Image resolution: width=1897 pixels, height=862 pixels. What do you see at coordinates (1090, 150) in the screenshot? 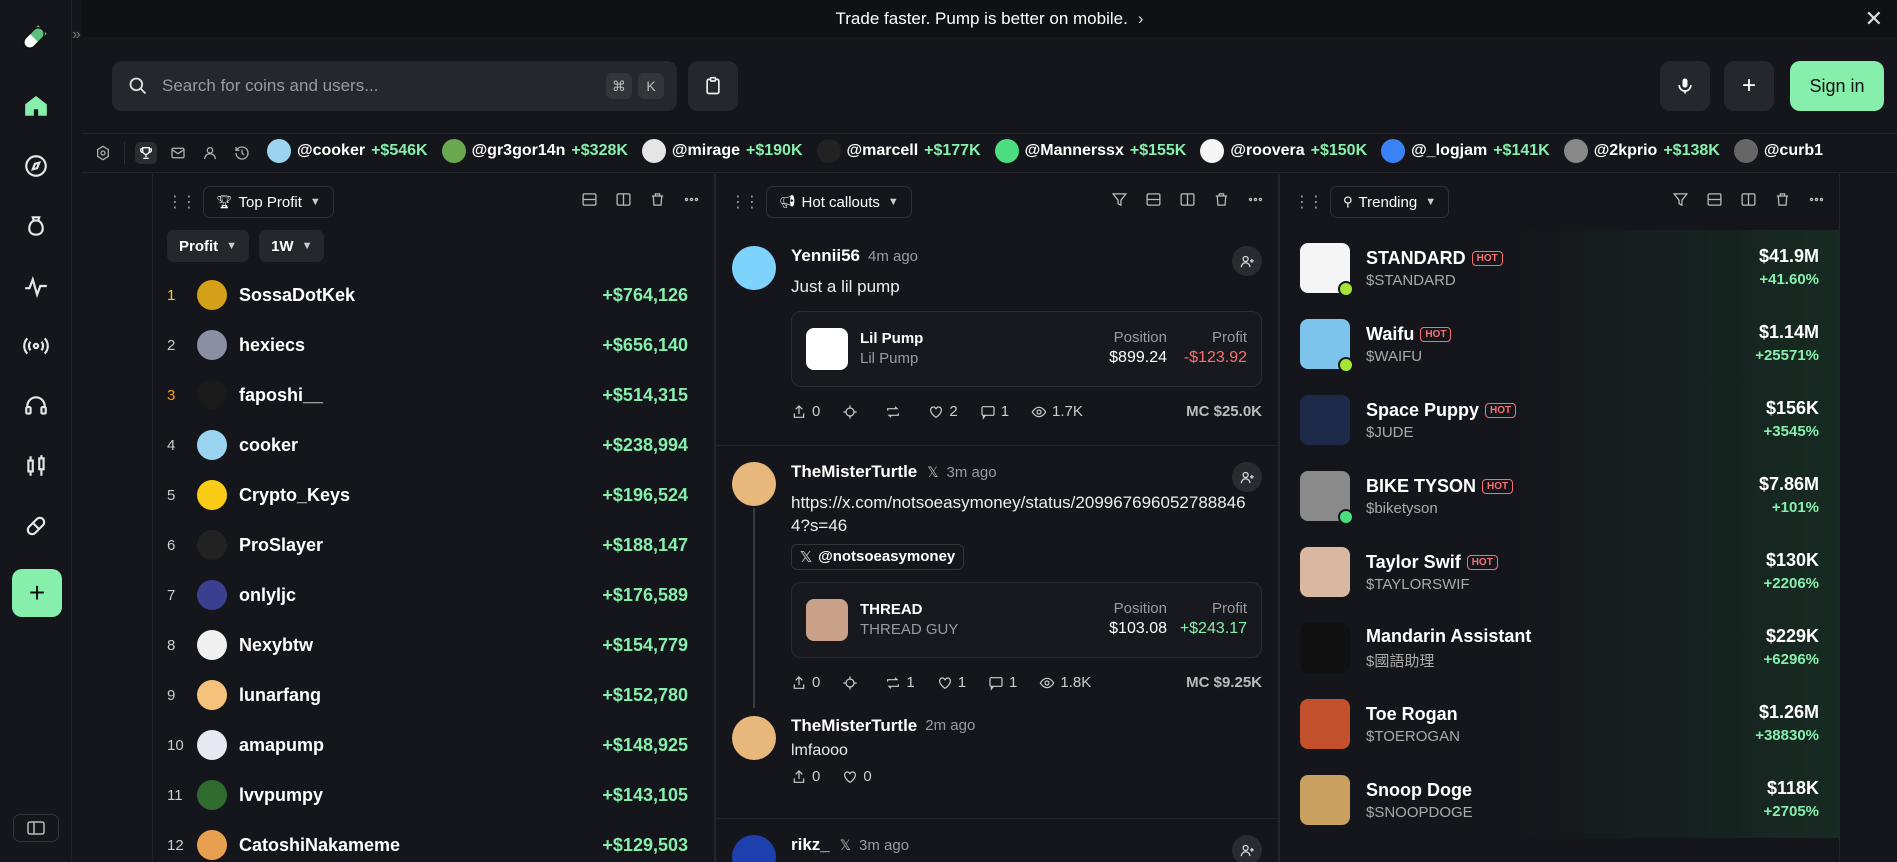
I see `ticker-user: @Mannerssx +$155K` at bounding box center [1090, 150].